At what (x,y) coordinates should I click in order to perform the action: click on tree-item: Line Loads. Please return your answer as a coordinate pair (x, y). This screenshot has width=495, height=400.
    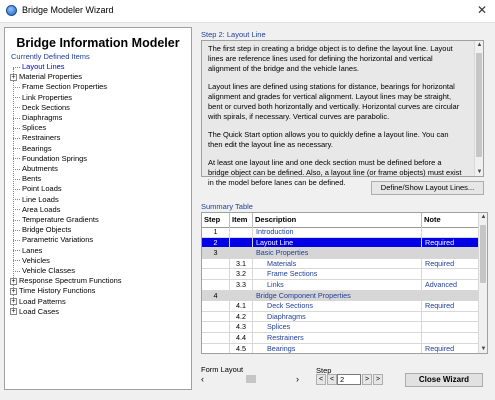
    Looking at the image, I should click on (36, 200).